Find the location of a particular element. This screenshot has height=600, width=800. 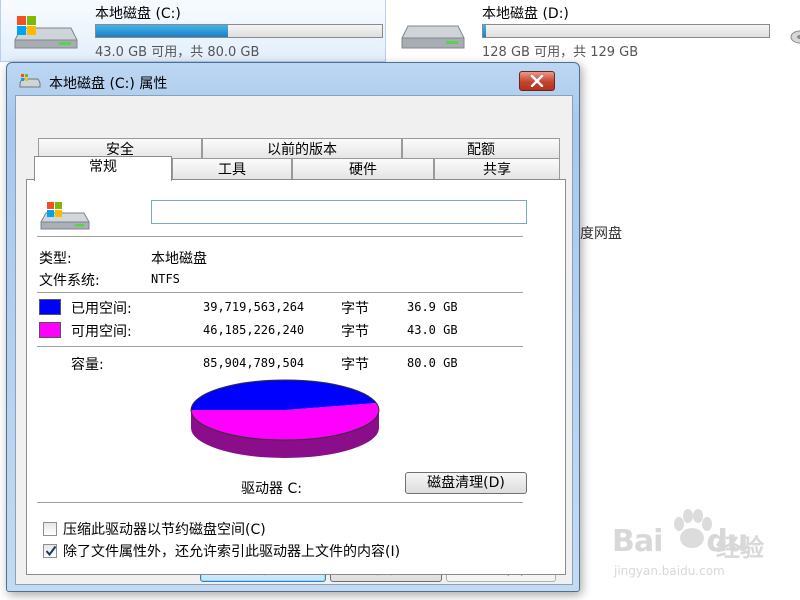

capacity-size: 80.0 GB is located at coordinates (432, 363).